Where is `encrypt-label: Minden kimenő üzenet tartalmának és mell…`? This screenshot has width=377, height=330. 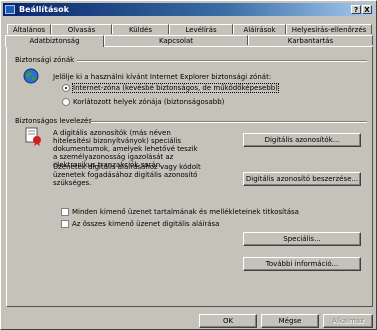
encrypt-label: Minden kimenő üzenet tartalmának és mell… is located at coordinates (185, 212).